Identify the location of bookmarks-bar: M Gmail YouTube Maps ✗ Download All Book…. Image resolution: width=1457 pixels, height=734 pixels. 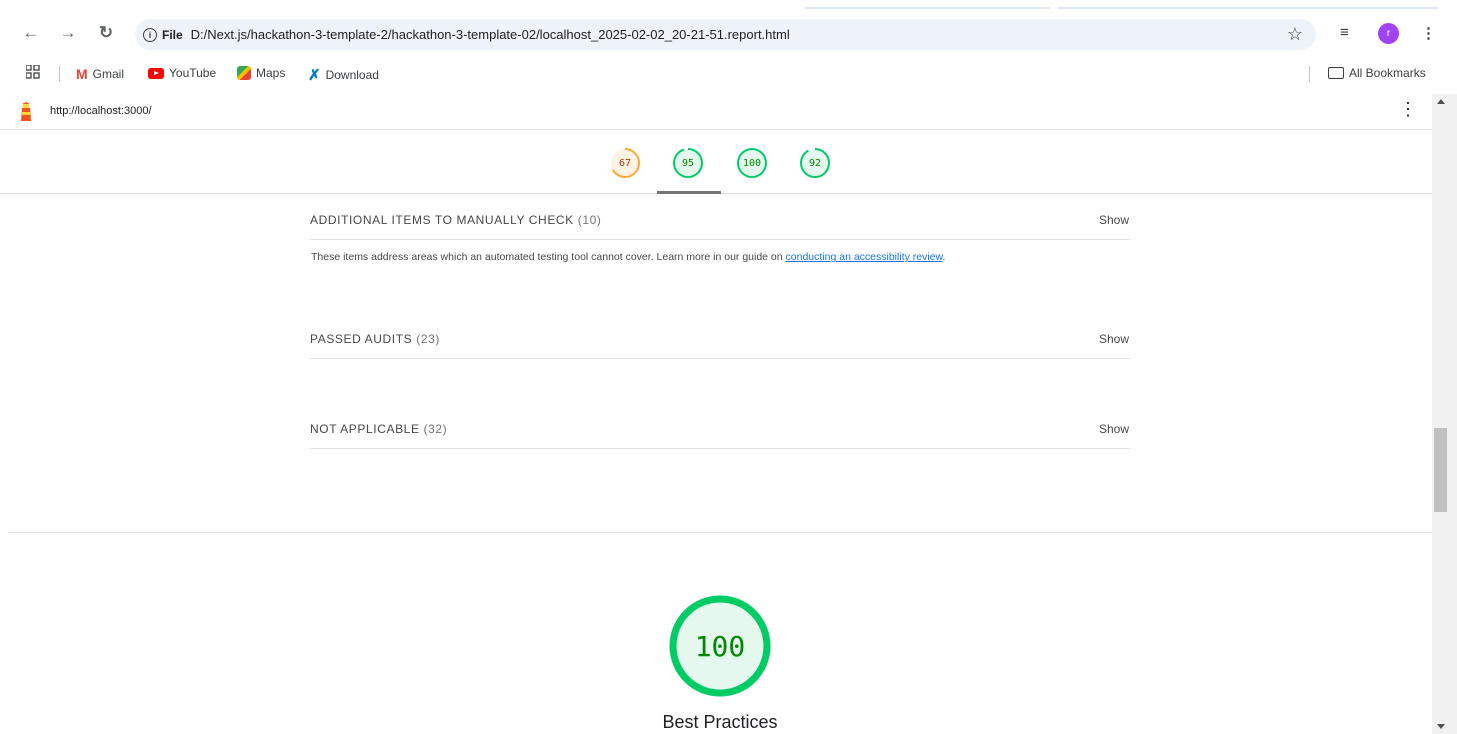
(728, 74).